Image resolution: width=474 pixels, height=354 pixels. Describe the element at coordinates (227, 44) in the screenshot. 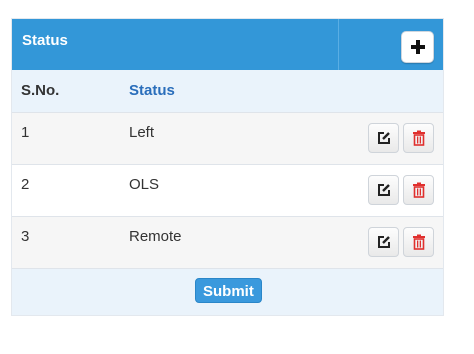

I see `panel-header: Status` at that location.